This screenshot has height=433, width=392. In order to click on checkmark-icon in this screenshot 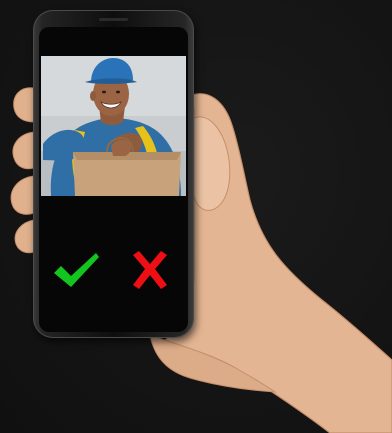, I will do `click(76, 270)`.